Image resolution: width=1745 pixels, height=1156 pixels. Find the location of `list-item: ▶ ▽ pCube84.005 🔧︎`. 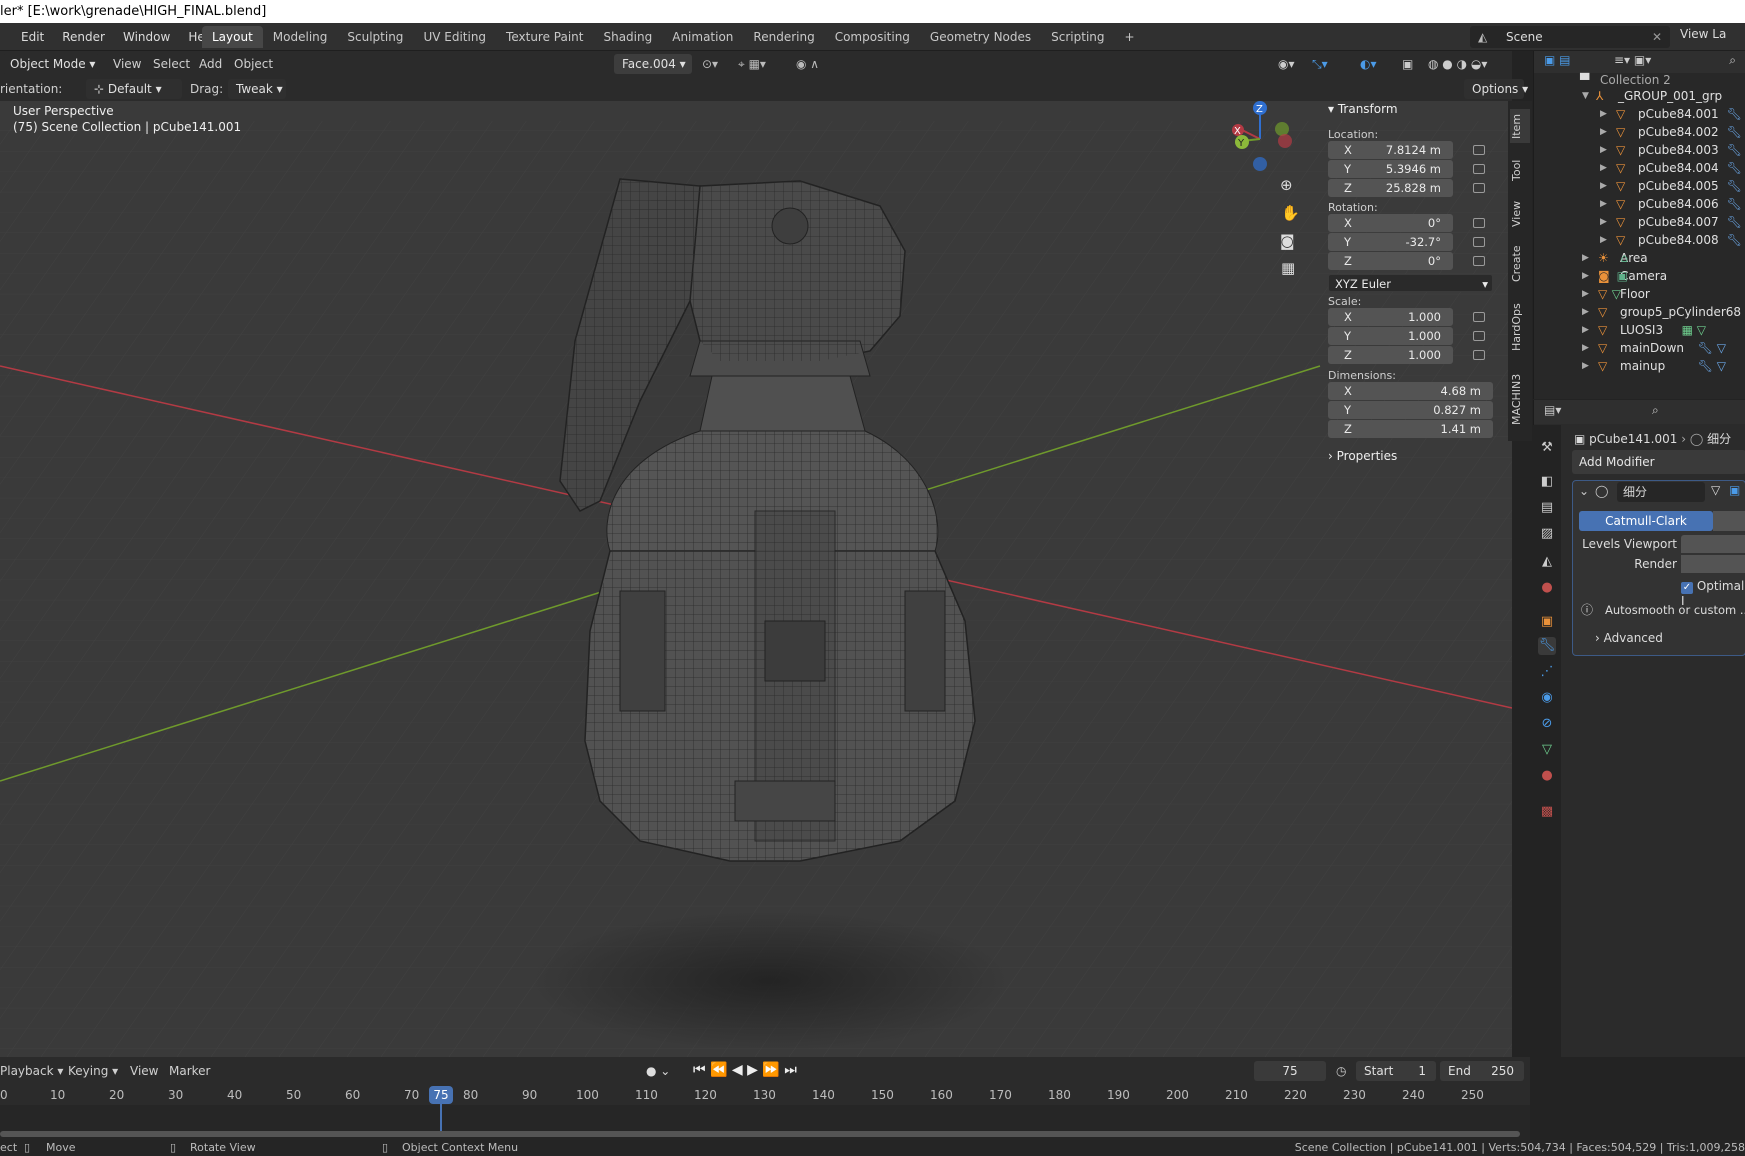

list-item: ▶ ▽ pCube84.005 🔧︎ is located at coordinates (1639, 186).